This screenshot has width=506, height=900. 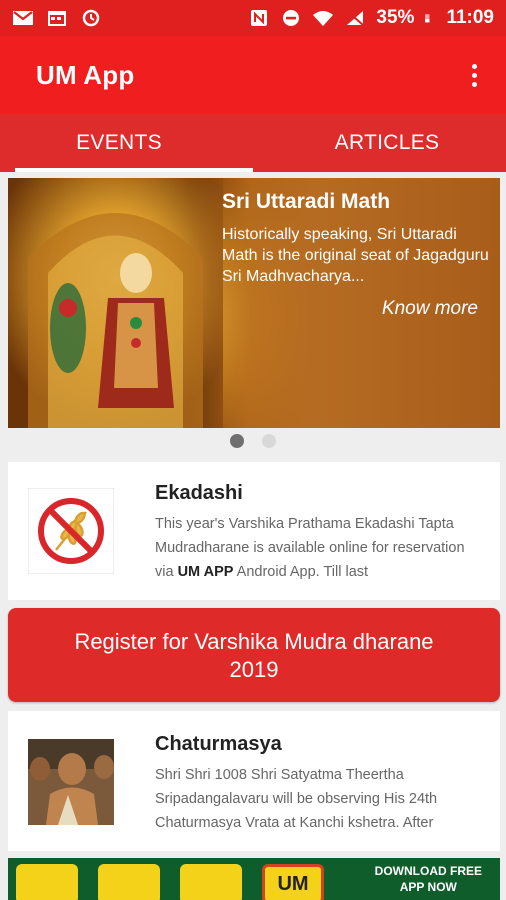 I want to click on status-bar: 35% 11:09, so click(x=253, y=18).